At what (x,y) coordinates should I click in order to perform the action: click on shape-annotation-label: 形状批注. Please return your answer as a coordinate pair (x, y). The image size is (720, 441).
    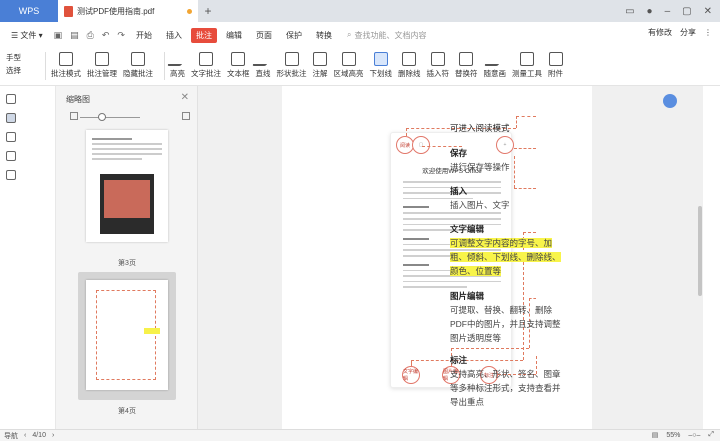
    Looking at the image, I should click on (291, 73).